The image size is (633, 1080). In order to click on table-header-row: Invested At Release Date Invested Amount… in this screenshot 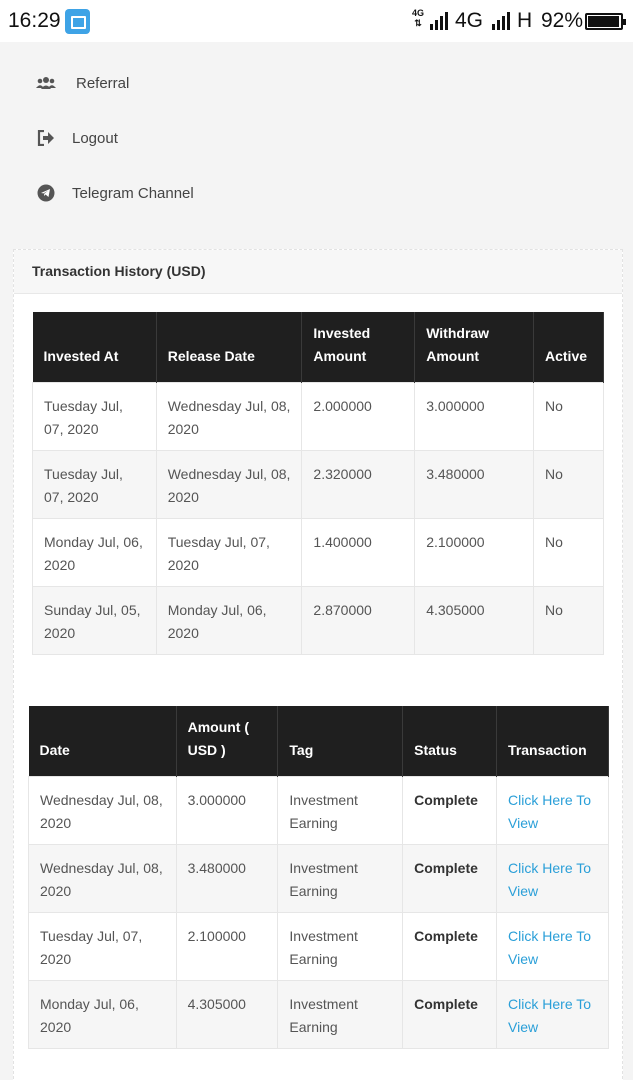, I will do `click(318, 347)`.